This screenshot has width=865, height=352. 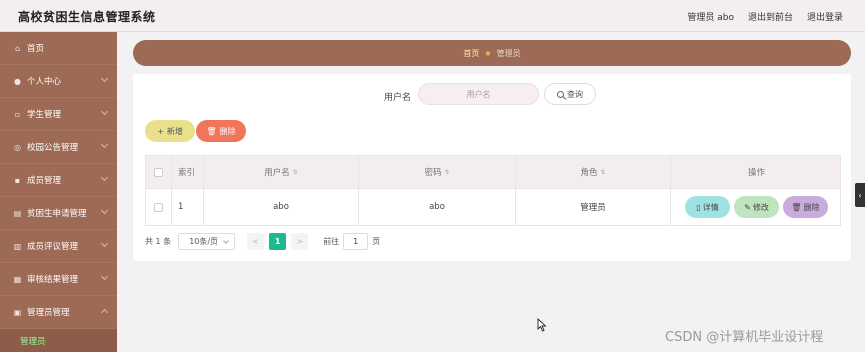 I want to click on star-icon: ★, so click(x=488, y=53).